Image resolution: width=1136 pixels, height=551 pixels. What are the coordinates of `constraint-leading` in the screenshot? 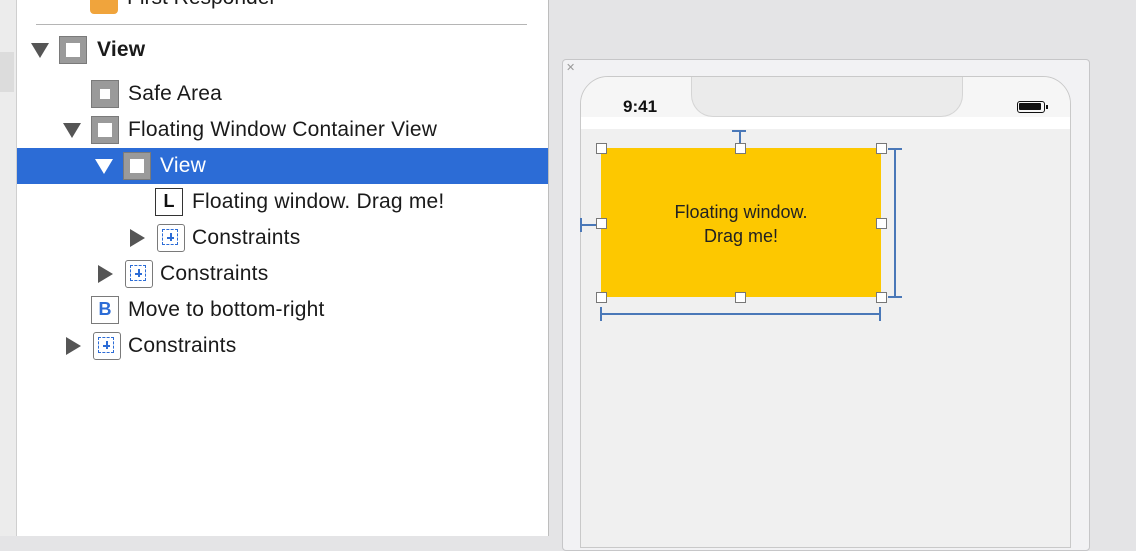 It's located at (588, 225).